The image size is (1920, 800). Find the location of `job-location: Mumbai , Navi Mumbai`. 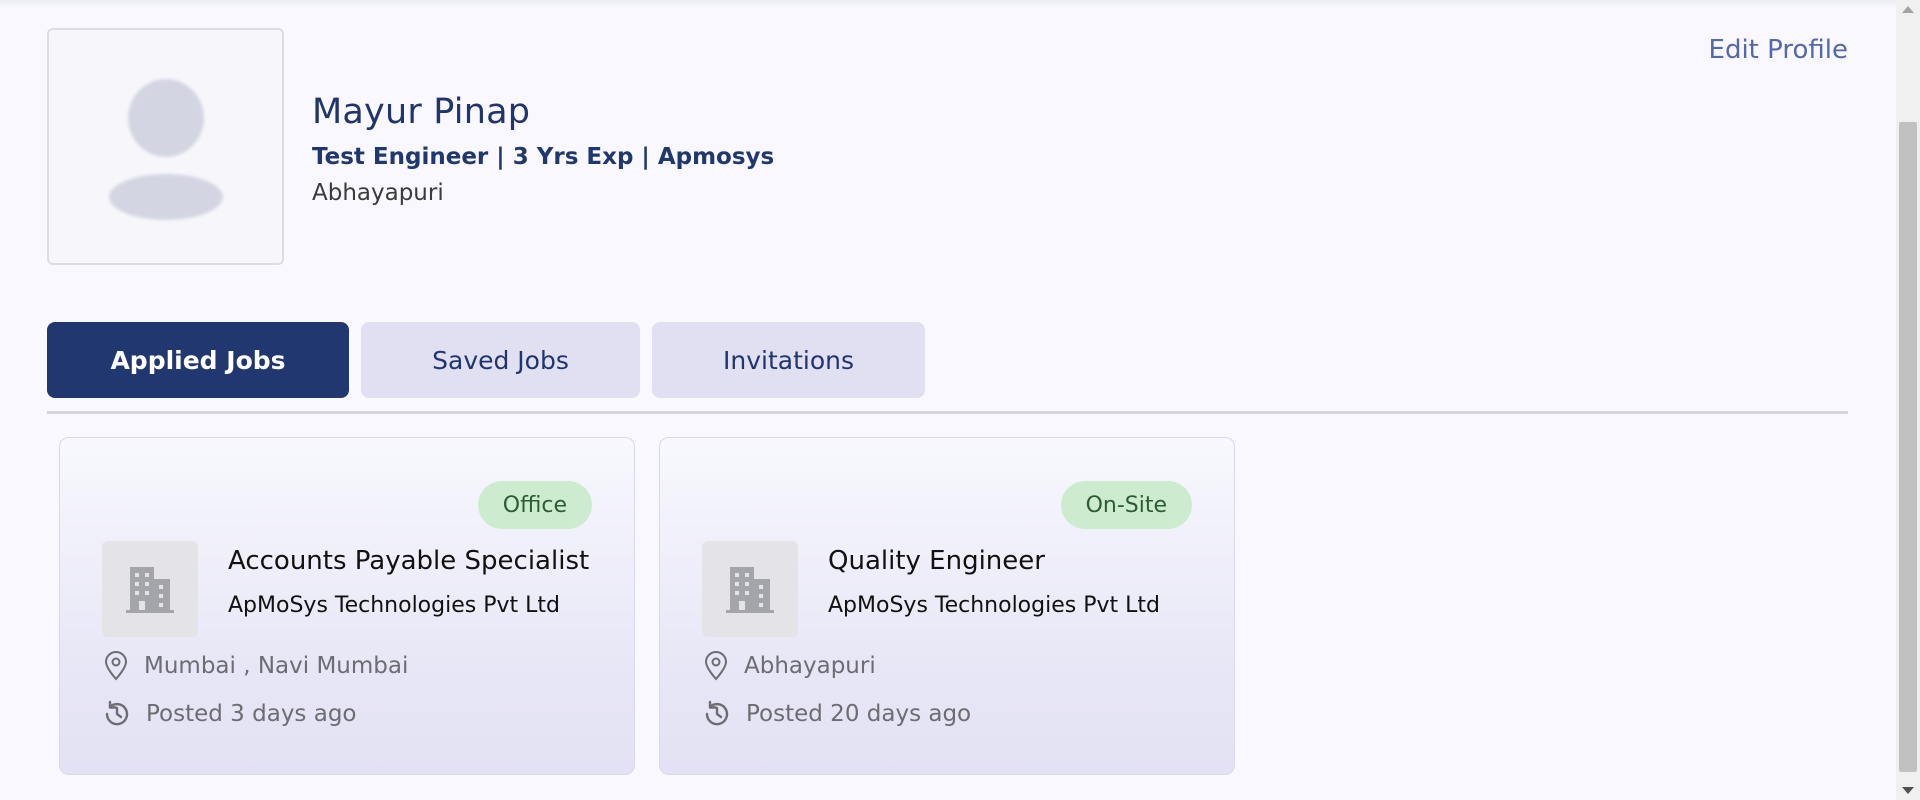

job-location: Mumbai , Navi Mumbai is located at coordinates (255, 666).